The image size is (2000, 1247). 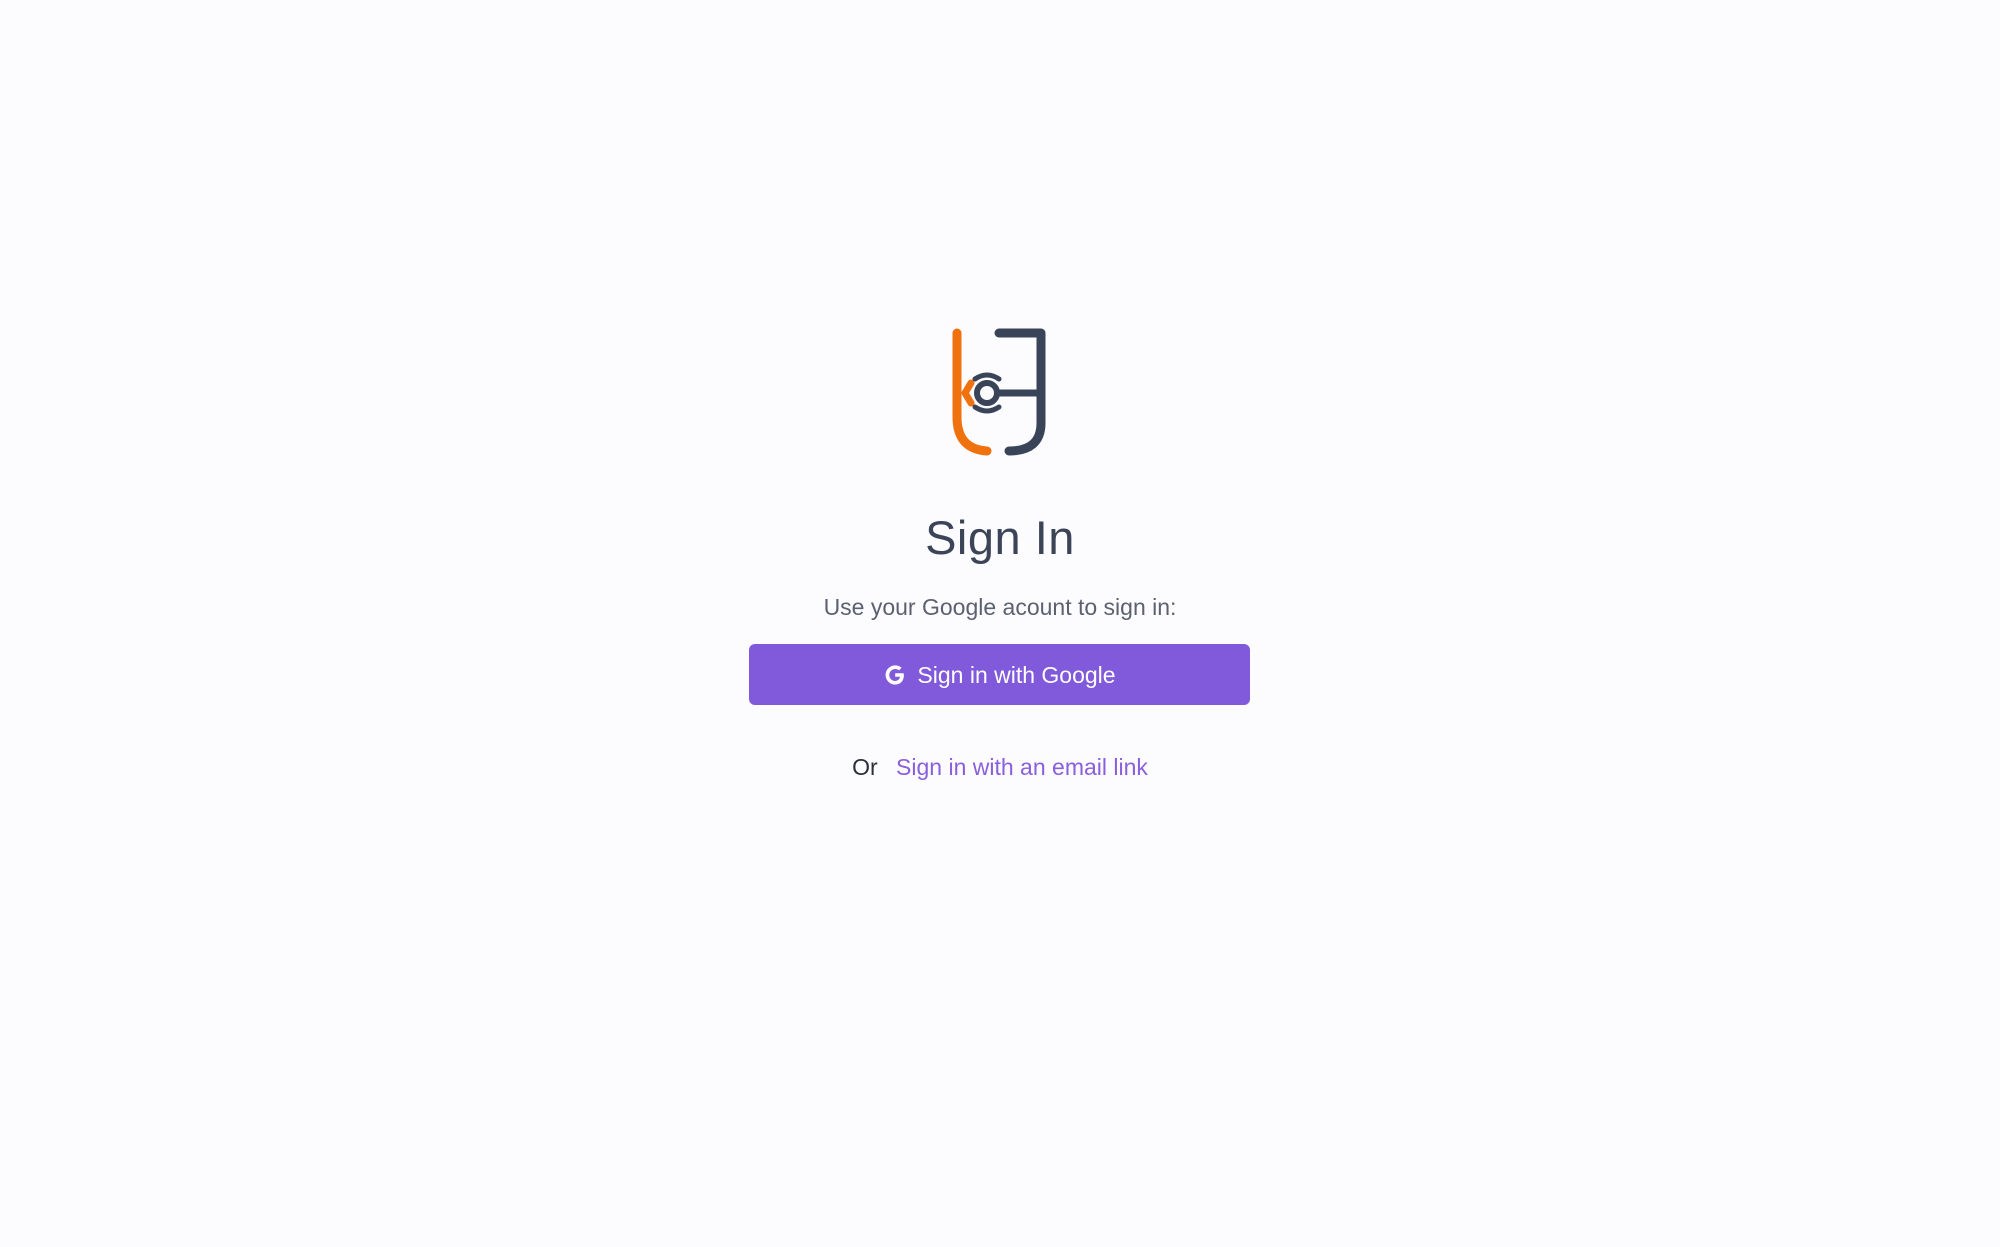 I want to click on or-label: Or, so click(x=865, y=767).